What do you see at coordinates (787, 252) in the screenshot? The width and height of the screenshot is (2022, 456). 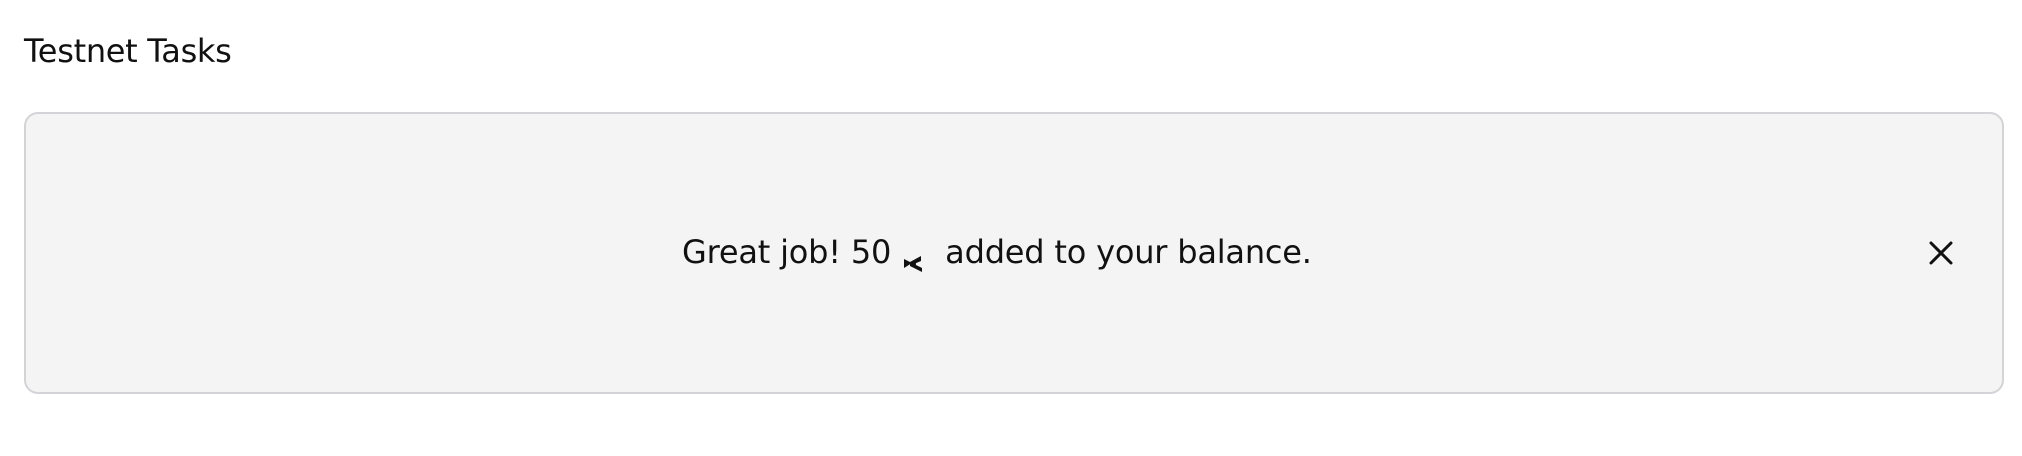 I see `notice-prefix: Great job! 50` at bounding box center [787, 252].